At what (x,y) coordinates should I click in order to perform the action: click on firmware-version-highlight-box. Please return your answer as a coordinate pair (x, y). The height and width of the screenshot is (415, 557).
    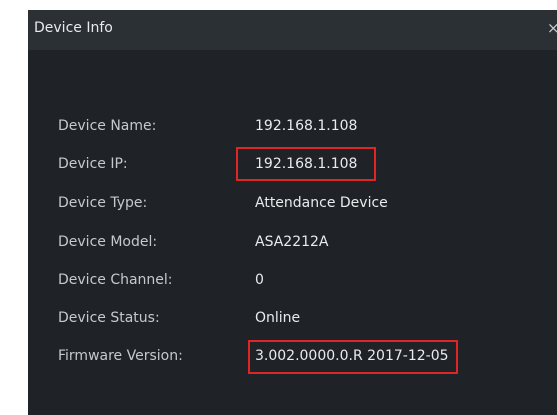
    Looking at the image, I should click on (353, 357).